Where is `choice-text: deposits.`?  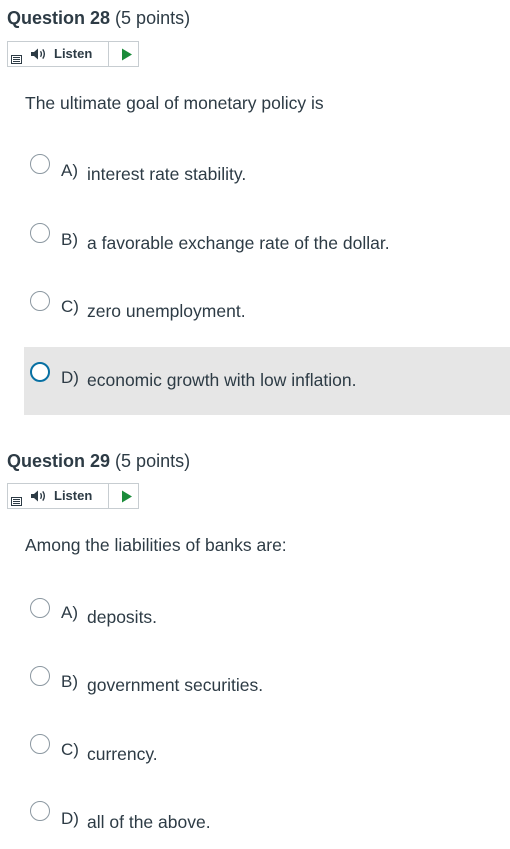 choice-text: deposits. is located at coordinates (122, 617).